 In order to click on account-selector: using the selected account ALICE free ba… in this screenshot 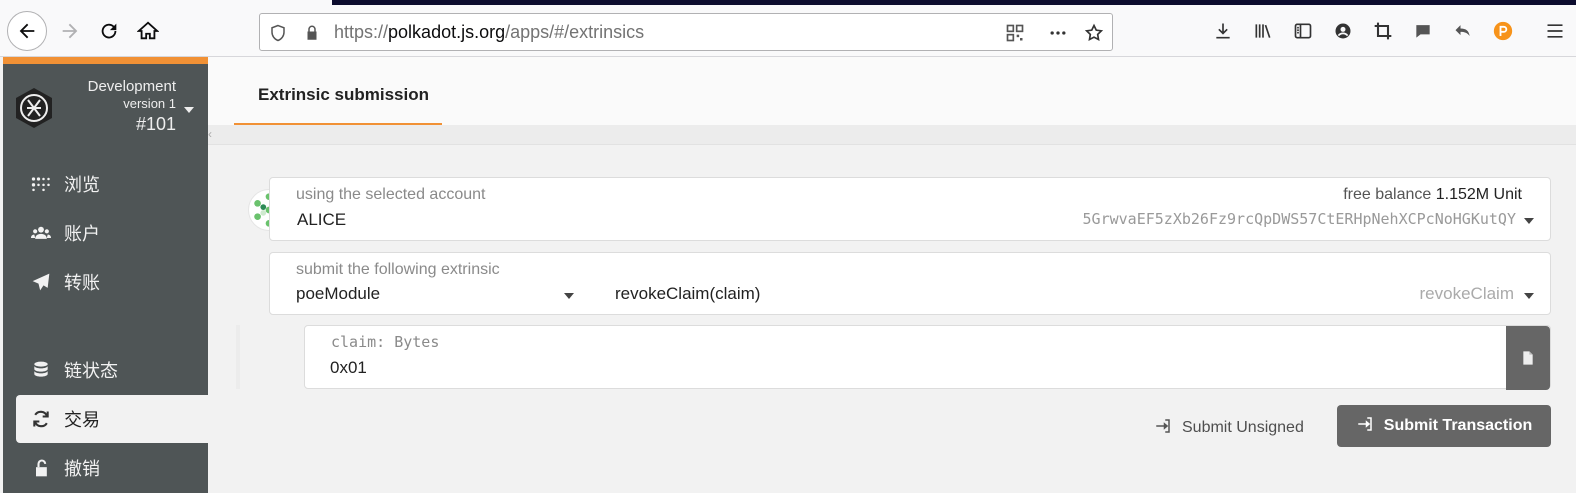, I will do `click(910, 209)`.